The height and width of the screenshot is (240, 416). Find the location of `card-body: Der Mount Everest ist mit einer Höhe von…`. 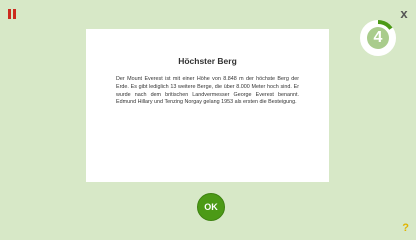

card-body: Der Mount Everest ist mit einer Höhe von… is located at coordinates (207, 91).